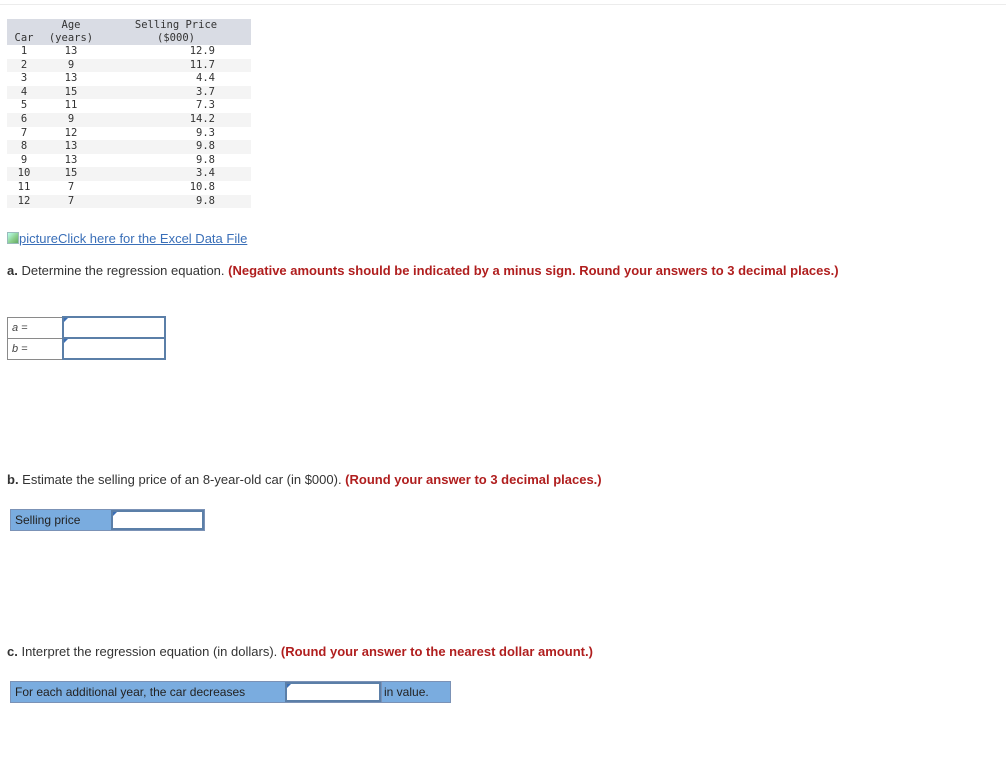  Describe the element at coordinates (157, 520) in the screenshot. I see `selling-price-input` at that location.